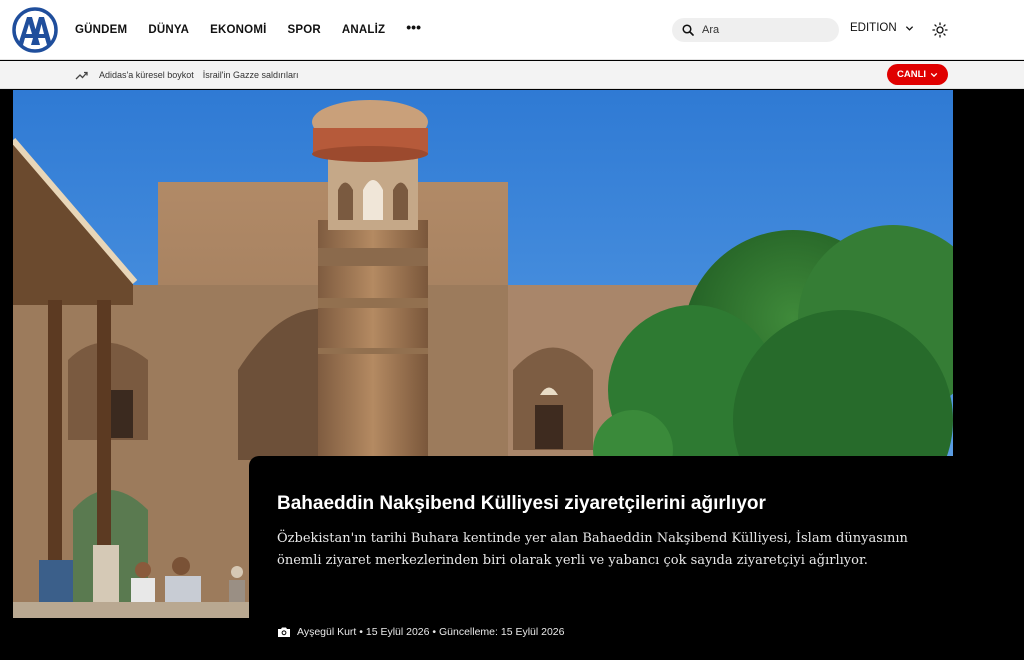 The image size is (1024, 660). Describe the element at coordinates (284, 632) in the screenshot. I see `camera-icon` at that location.